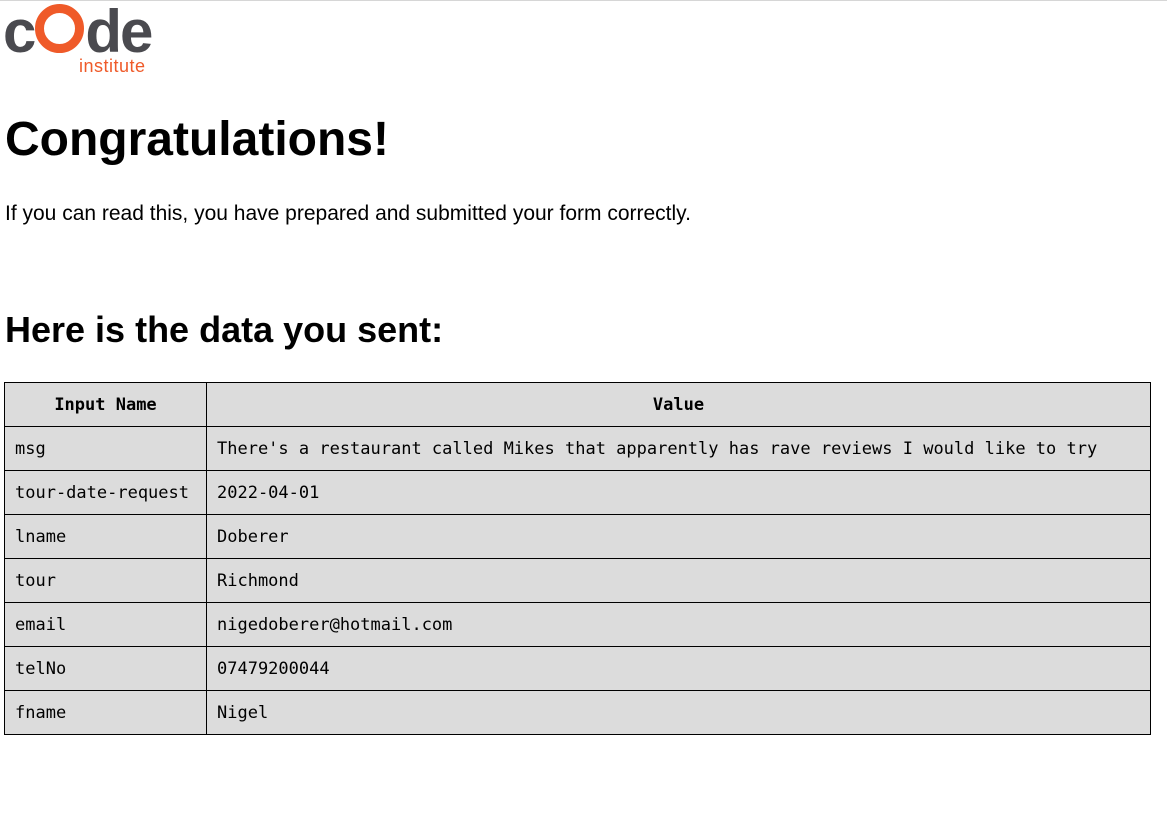 The image size is (1167, 815). I want to click on value-cell: nigedoberer@hotmail.com, so click(678, 624).